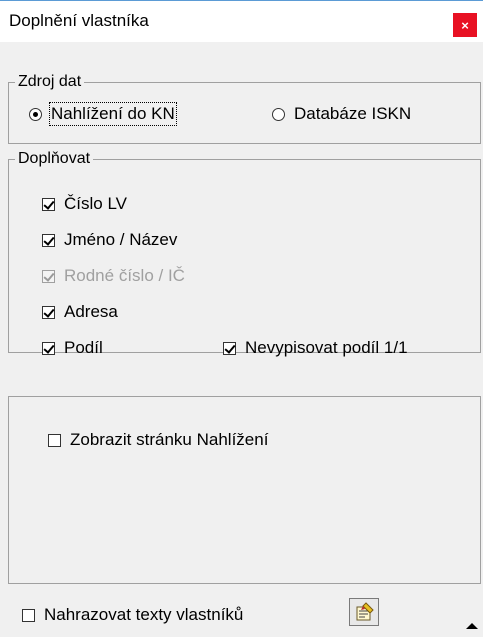  I want to click on edit-texts-button, so click(364, 612).